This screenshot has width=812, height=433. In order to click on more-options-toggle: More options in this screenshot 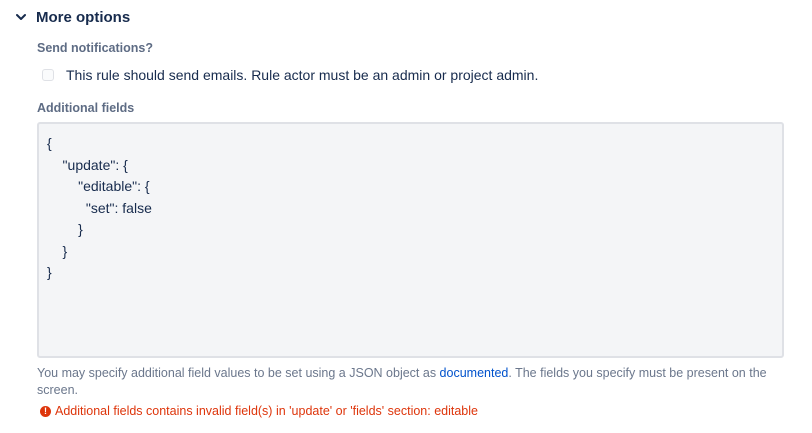, I will do `click(72, 17)`.